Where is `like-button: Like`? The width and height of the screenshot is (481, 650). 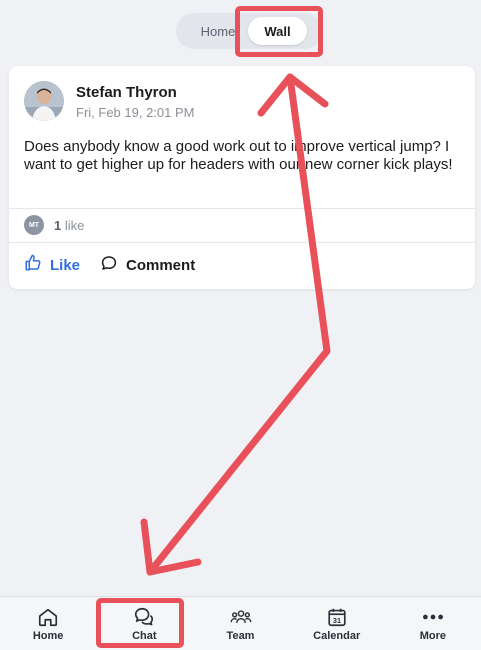
like-button: Like is located at coordinates (52, 265).